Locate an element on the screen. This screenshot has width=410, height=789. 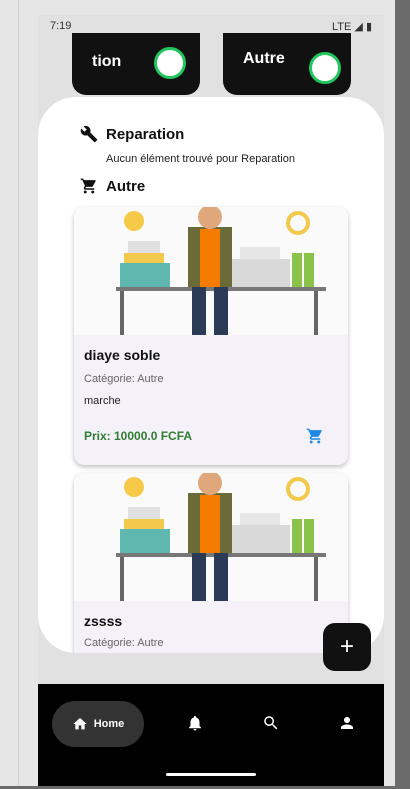
network-label: LTE is located at coordinates (341, 27).